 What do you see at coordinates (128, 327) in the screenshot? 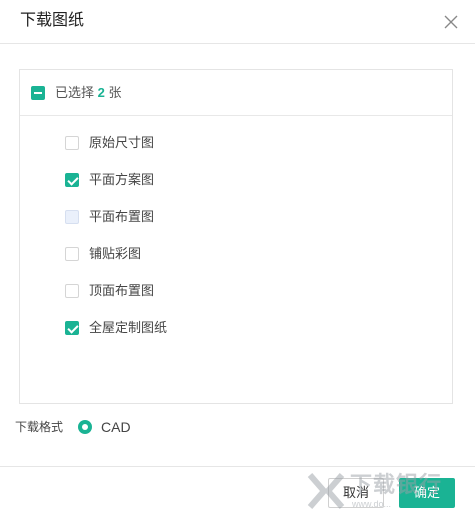
I see `drawing-label: 全屋定制图纸` at bounding box center [128, 327].